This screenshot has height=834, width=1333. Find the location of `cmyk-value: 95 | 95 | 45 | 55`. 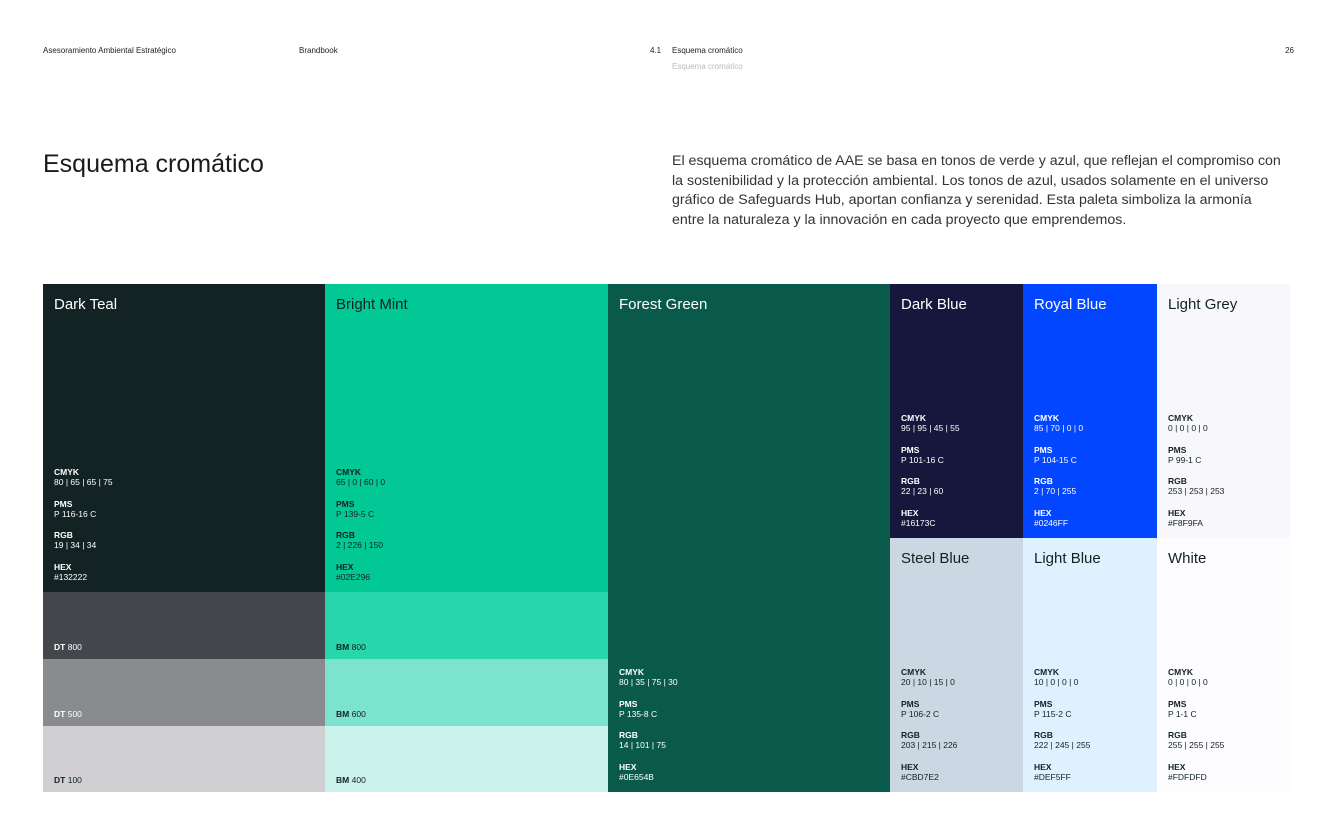

cmyk-value: 95 | 95 | 45 | 55 is located at coordinates (930, 428).